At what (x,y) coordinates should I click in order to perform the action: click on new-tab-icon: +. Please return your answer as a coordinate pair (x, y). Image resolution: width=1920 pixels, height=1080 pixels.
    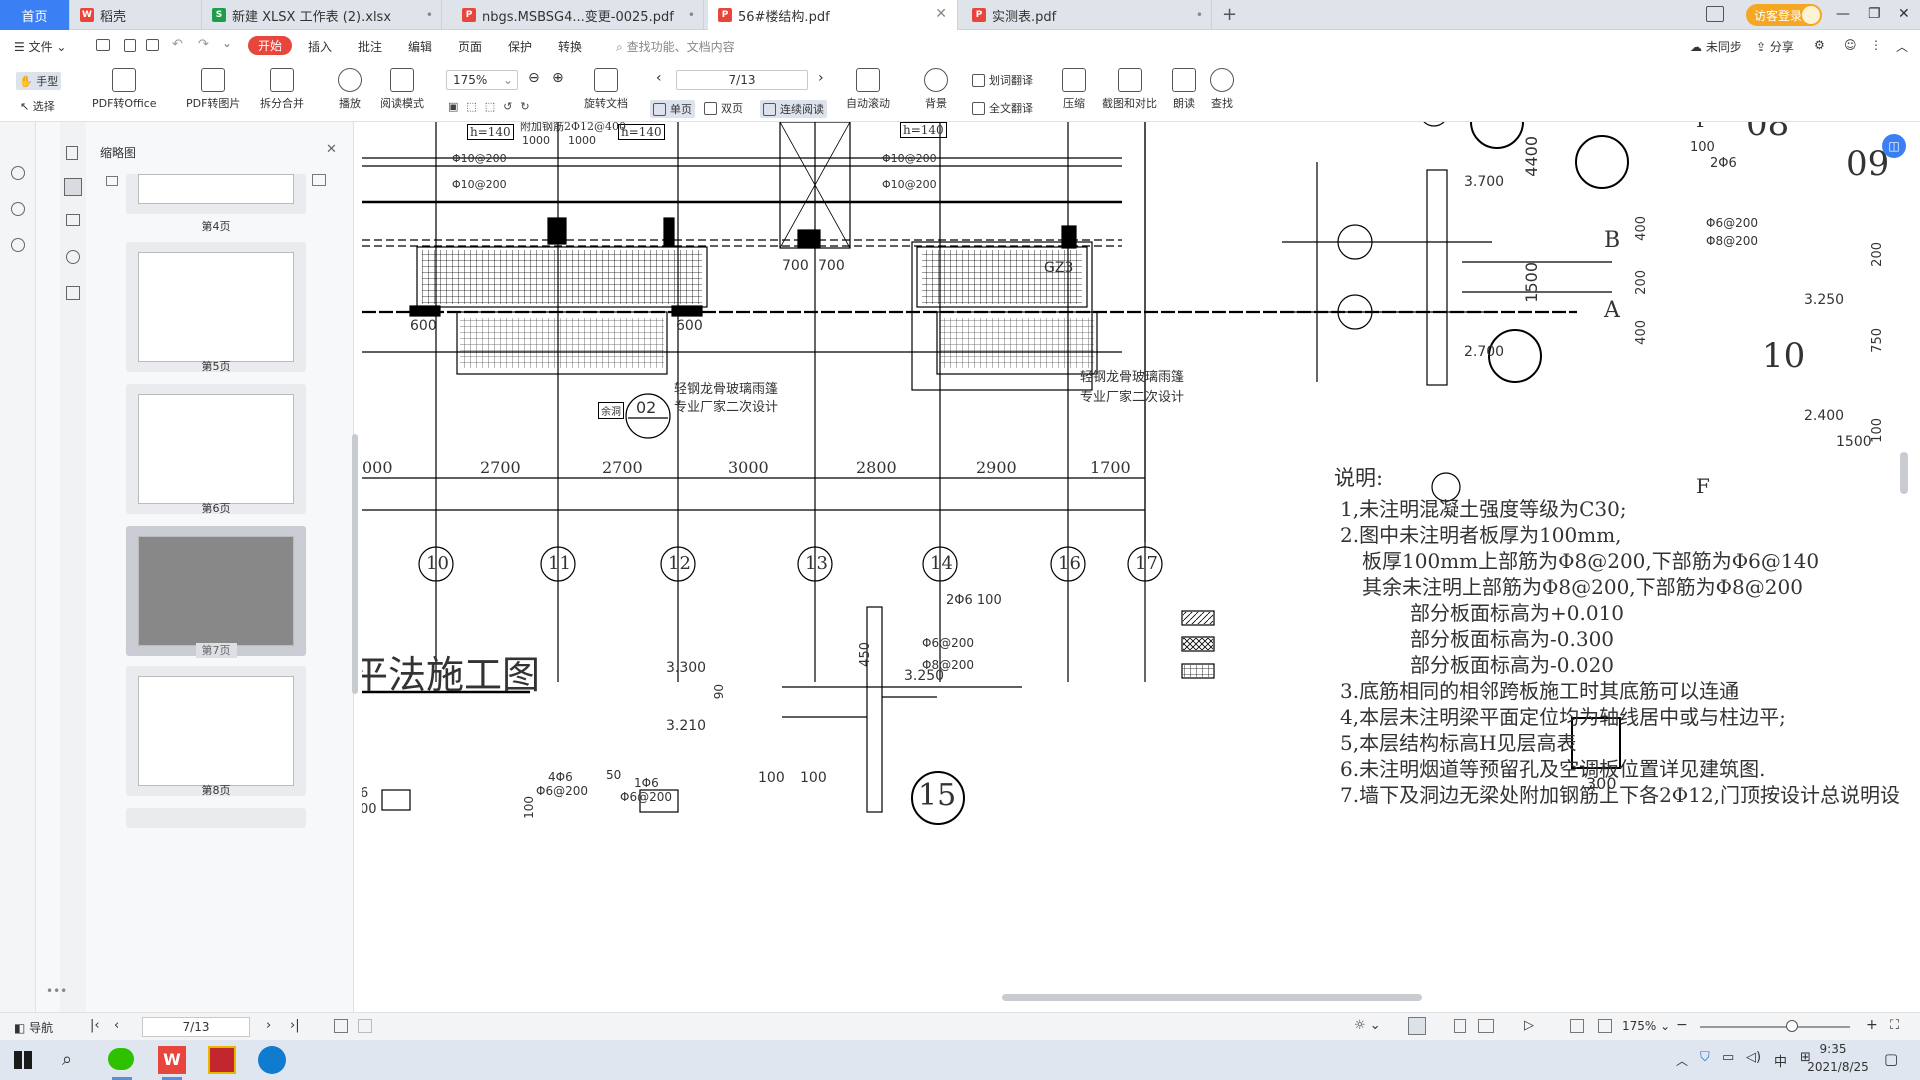
    Looking at the image, I should click on (1229, 14).